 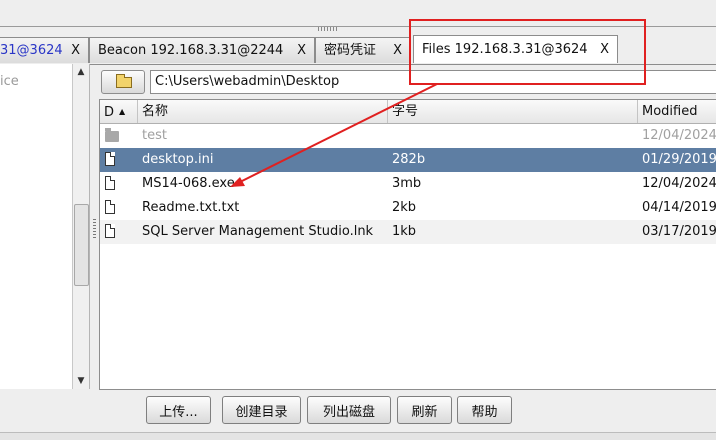 I want to click on column-d-label: D, so click(x=109, y=112).